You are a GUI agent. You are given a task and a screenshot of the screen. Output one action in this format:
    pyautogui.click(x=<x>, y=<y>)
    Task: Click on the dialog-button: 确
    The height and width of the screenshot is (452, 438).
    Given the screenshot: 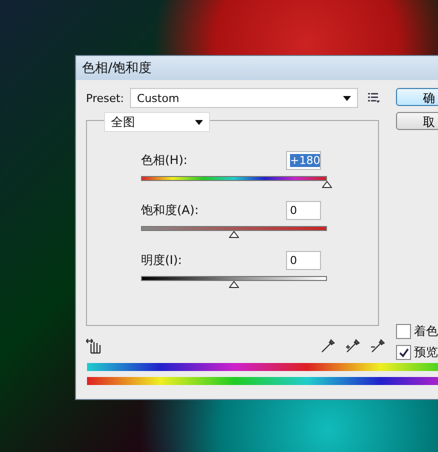 What is the action you would take?
    pyautogui.click(x=417, y=97)
    